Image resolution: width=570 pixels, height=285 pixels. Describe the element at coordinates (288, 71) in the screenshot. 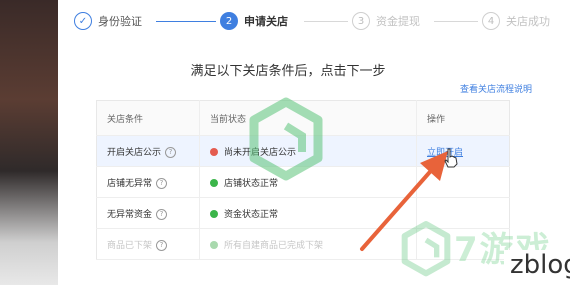

I see `page-heading: 满足以下关店条件后，点击下一步` at that location.